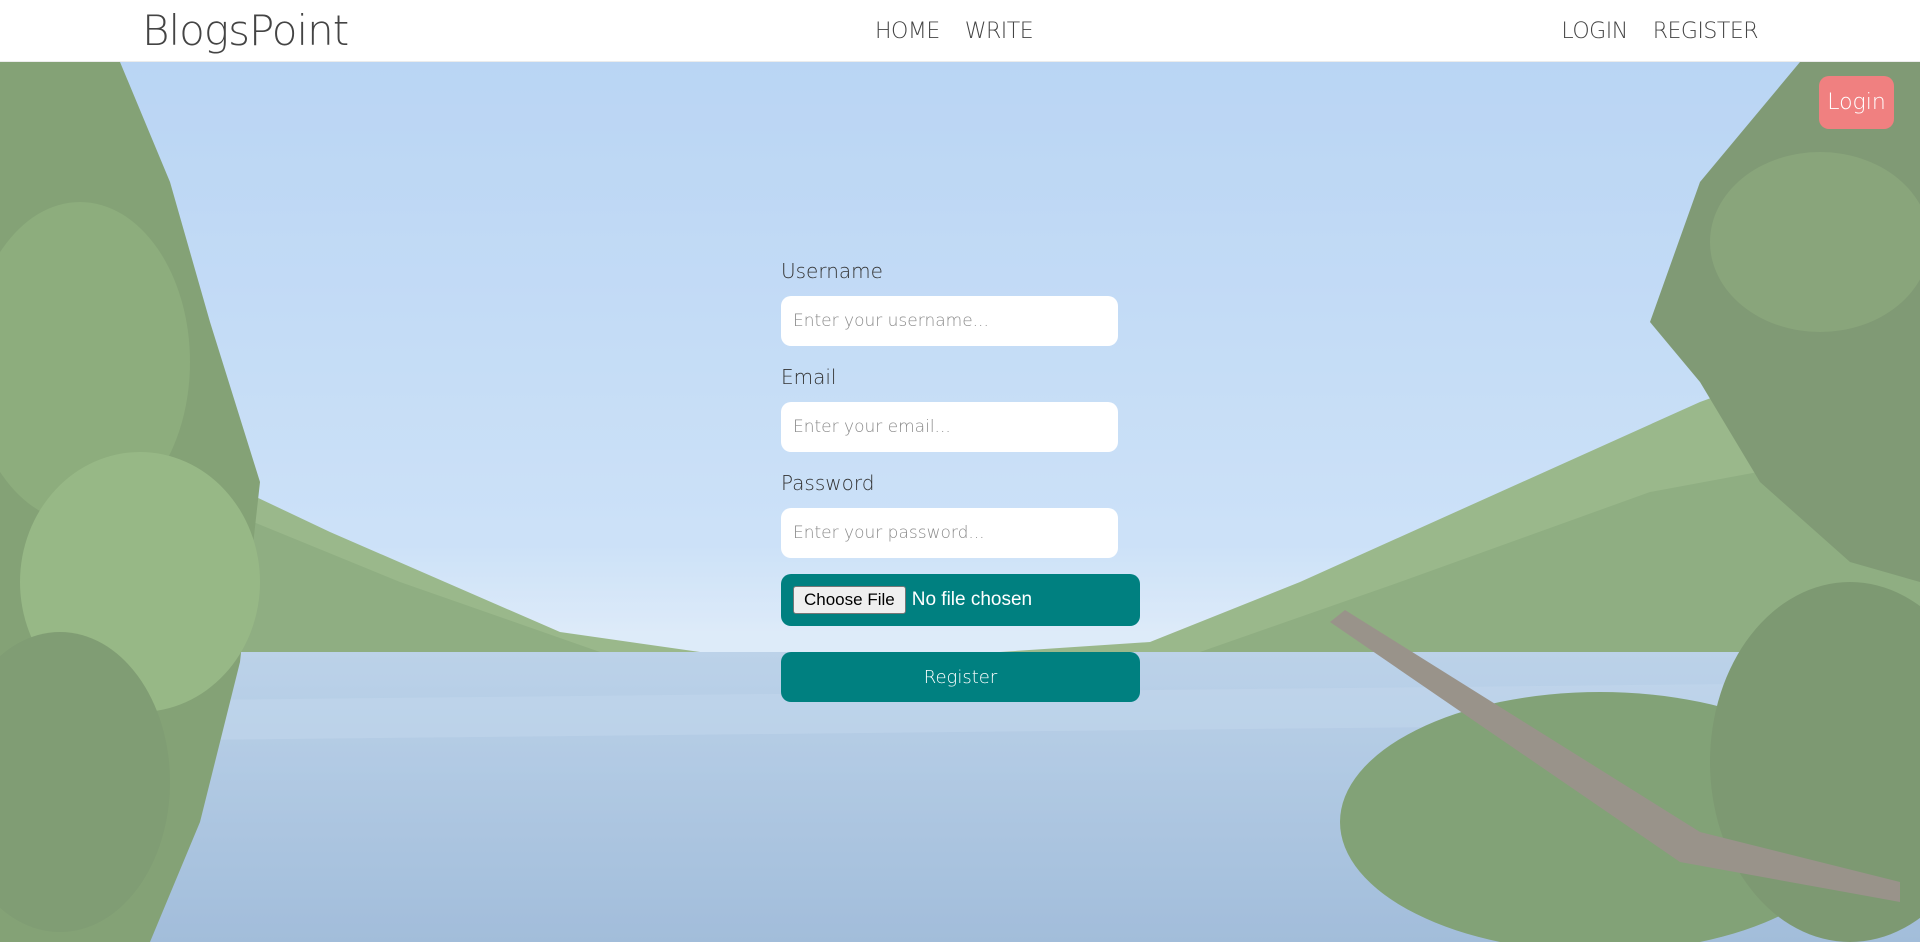  What do you see at coordinates (1856, 102) in the screenshot?
I see `floating-login-button: Login` at bounding box center [1856, 102].